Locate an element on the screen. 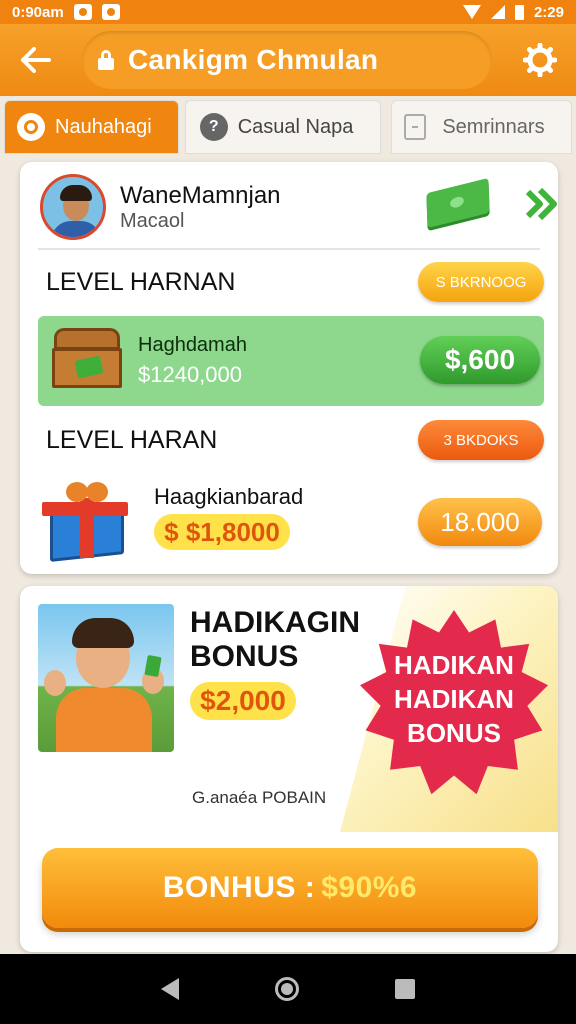 The image size is (576, 1024). chevron-right-icon is located at coordinates (541, 204).